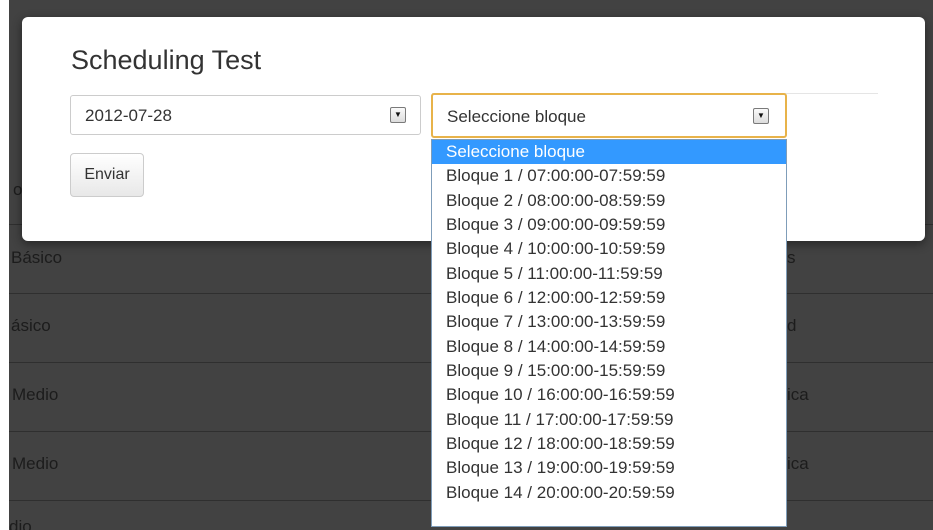 The width and height of the screenshot is (933, 530). I want to click on dropdown-option: Bloque 4 / 10:00:00-10:59:59, so click(609, 249).